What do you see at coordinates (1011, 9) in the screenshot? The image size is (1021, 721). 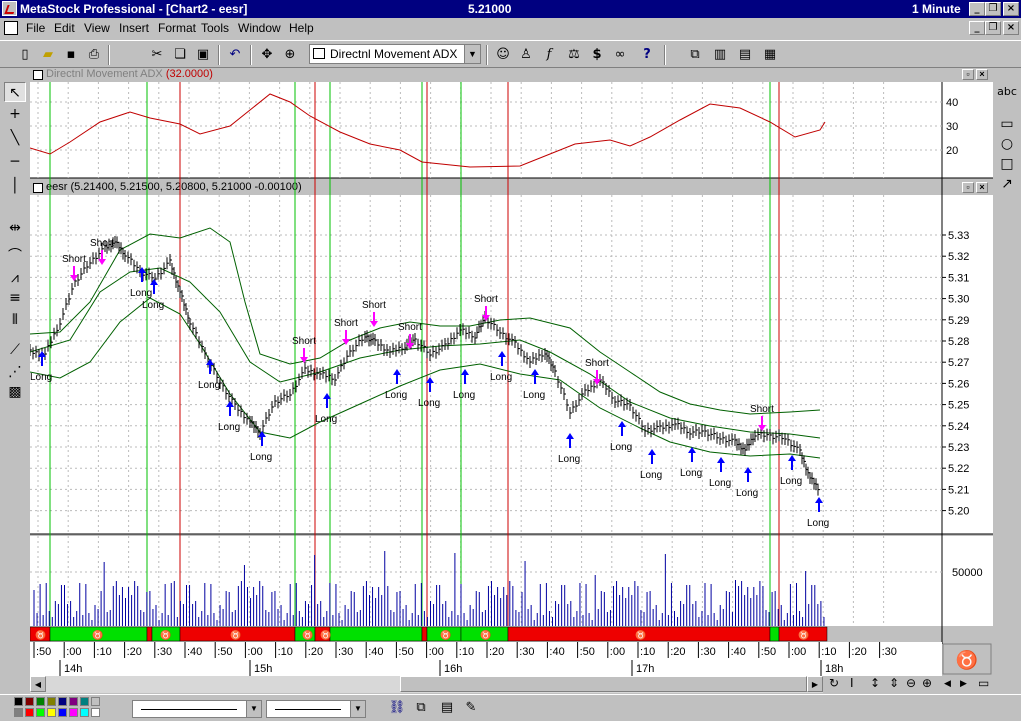 I see `close-icon: ×` at bounding box center [1011, 9].